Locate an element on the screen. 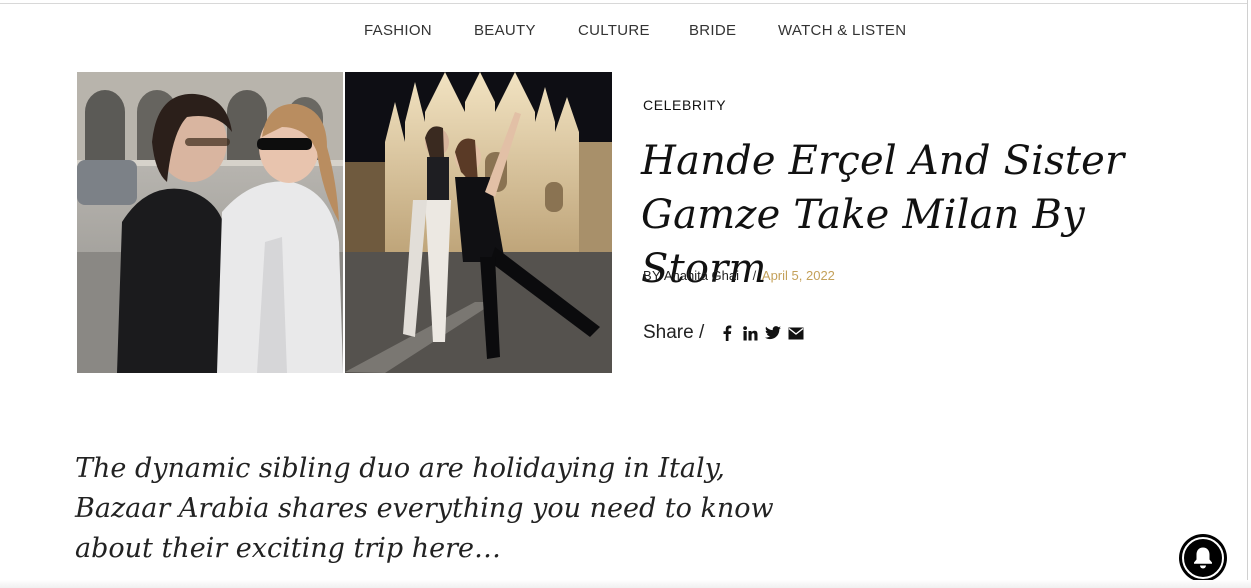 Image resolution: width=1251 pixels, height=588 pixels. email-icon is located at coordinates (796, 333).